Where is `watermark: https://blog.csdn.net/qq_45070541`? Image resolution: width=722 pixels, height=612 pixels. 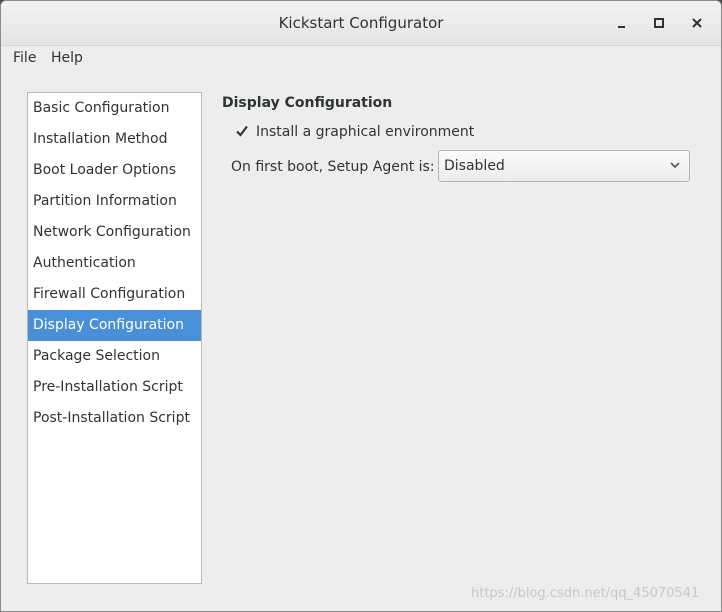
watermark: https://blog.csdn.net/qq_45070541 is located at coordinates (585, 593).